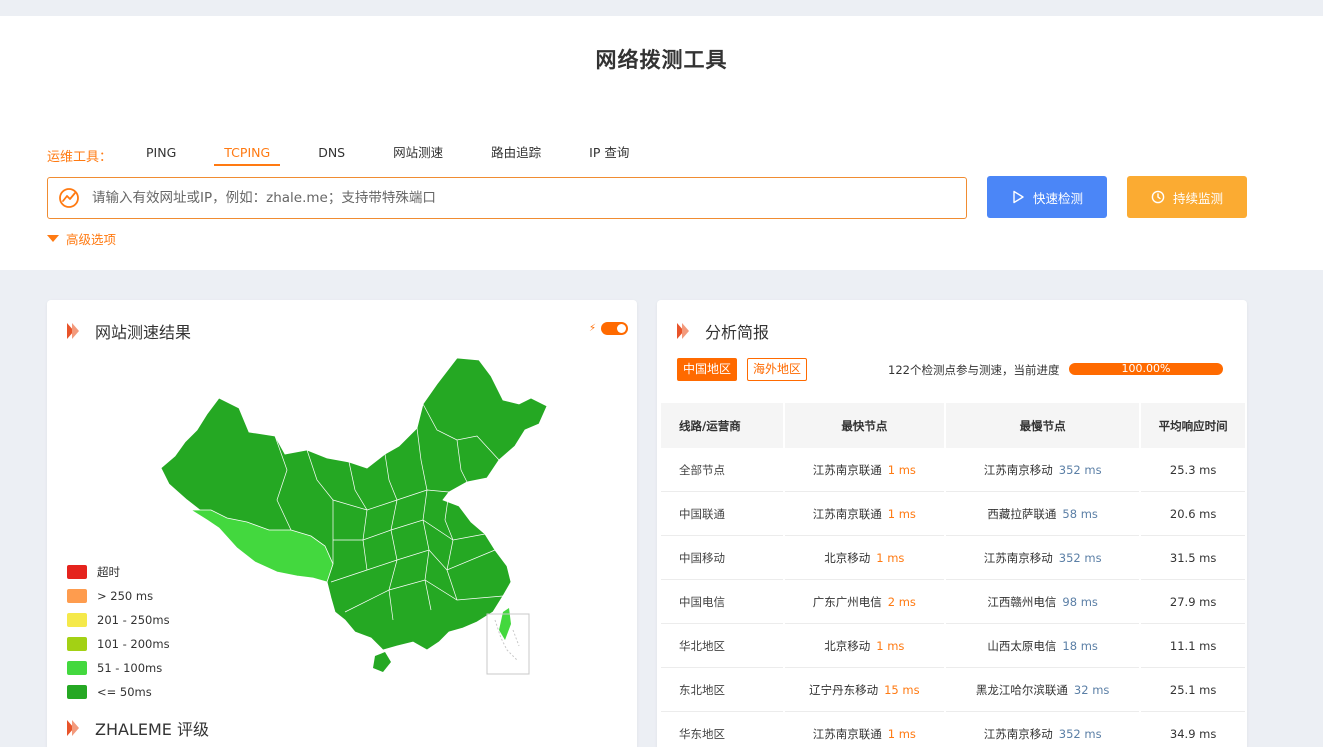 This screenshot has width=1323, height=747. I want to click on table-row: 华东地区 江苏南京联通 1 ms 江苏南京移动 352 ms 34.9 ms, so click(953, 729).